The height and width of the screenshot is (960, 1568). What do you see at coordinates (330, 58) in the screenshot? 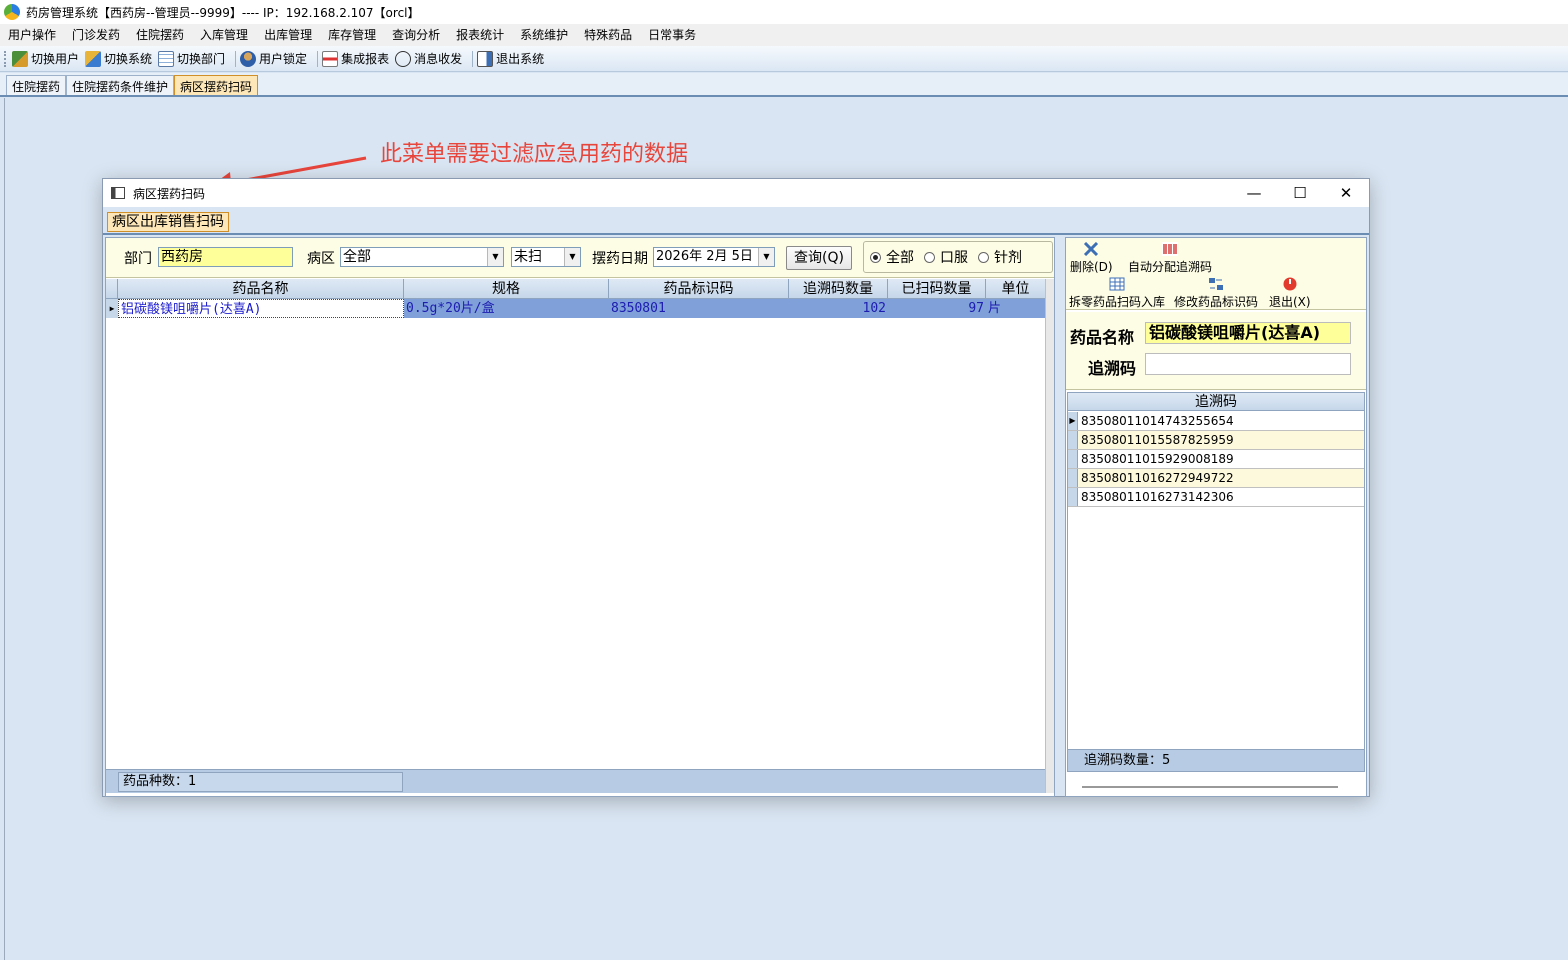
I see `report-icon` at bounding box center [330, 58].